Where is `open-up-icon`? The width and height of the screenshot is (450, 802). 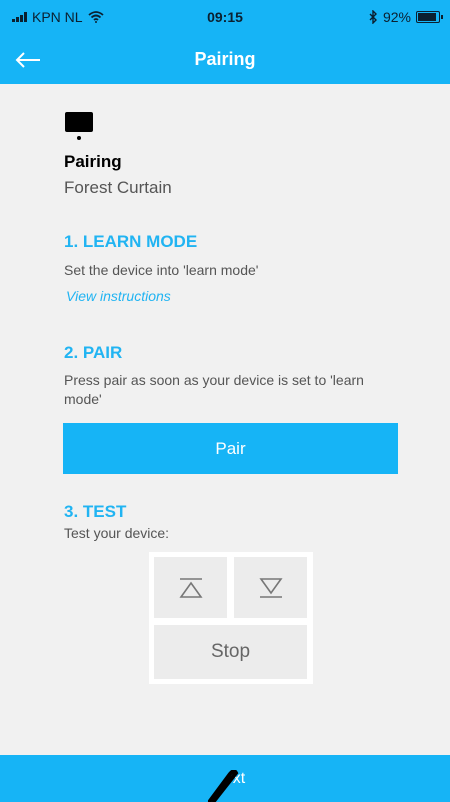
open-up-icon is located at coordinates (190, 587).